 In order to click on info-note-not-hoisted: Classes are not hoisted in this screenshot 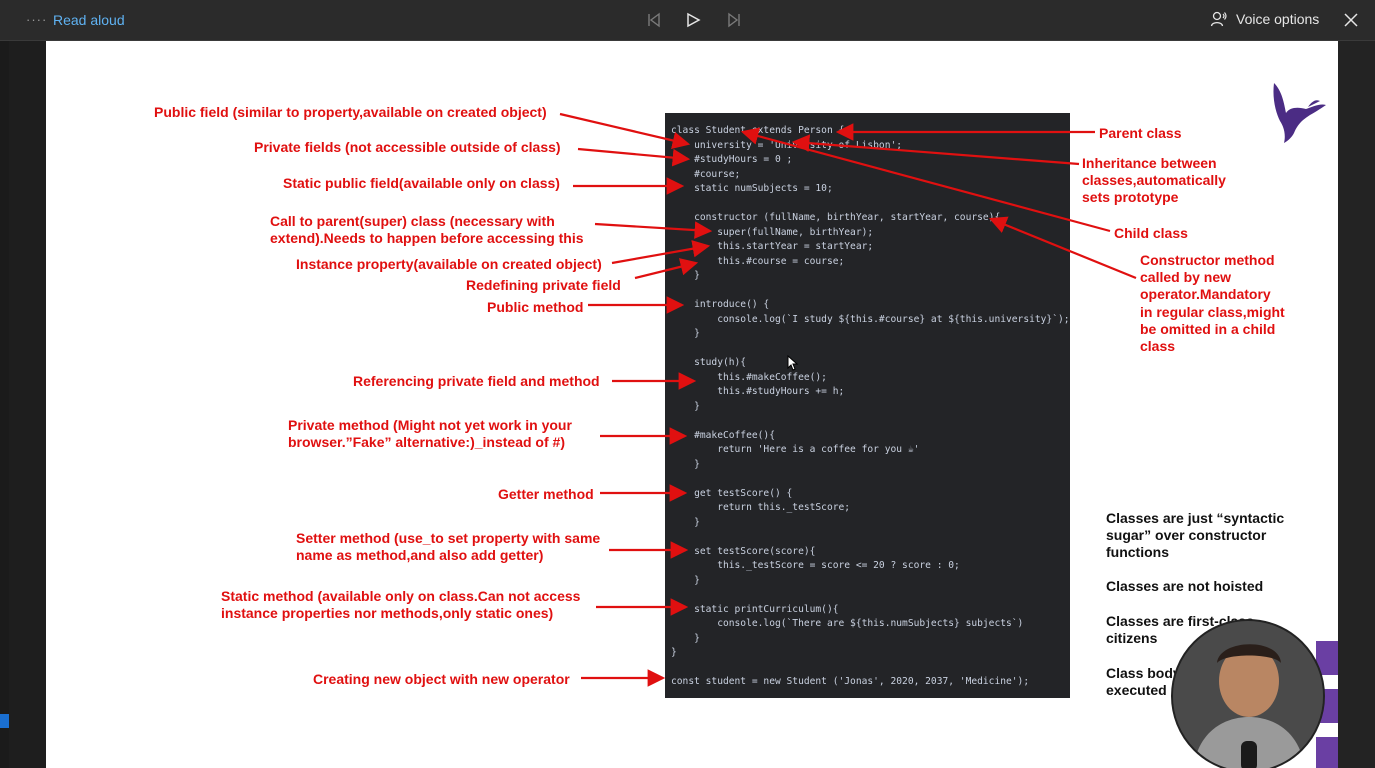, I will do `click(1185, 586)`.